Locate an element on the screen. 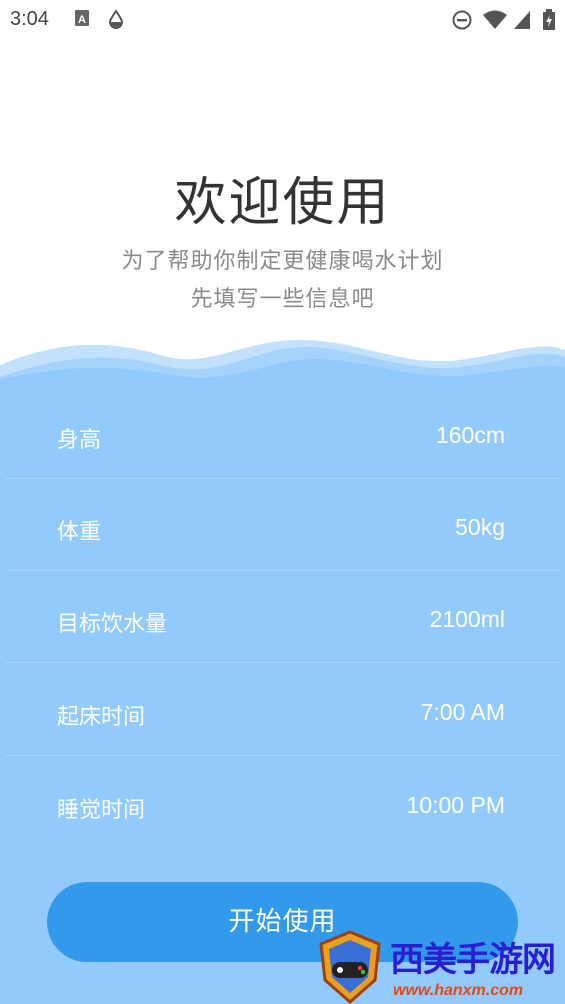  watermark: 西美手游网 www.hanxm.com is located at coordinates (440, 967).